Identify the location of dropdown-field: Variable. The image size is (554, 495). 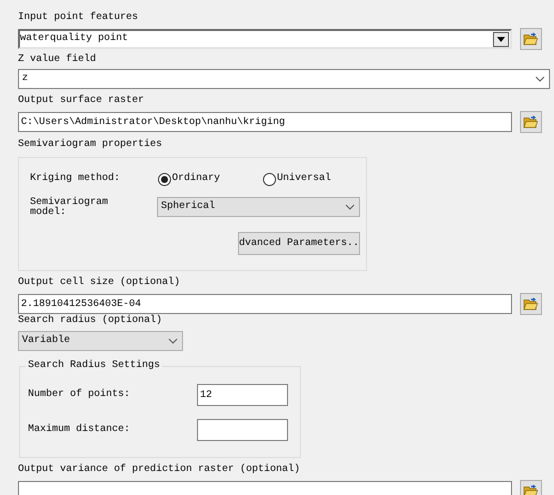
(100, 341).